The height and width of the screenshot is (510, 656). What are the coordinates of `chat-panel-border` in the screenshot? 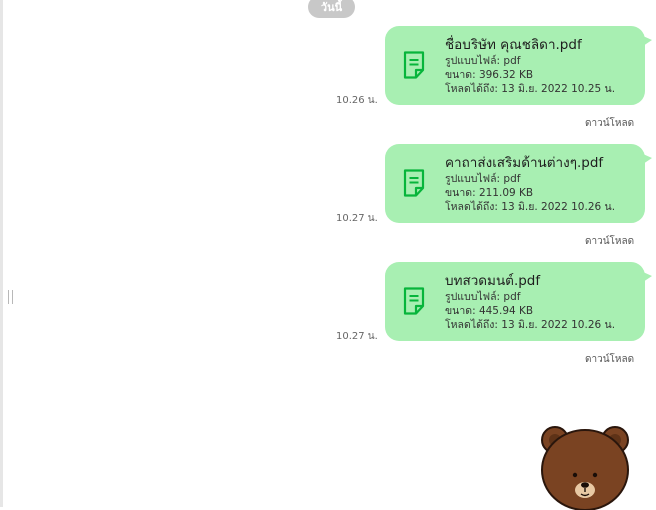 It's located at (1, 253).